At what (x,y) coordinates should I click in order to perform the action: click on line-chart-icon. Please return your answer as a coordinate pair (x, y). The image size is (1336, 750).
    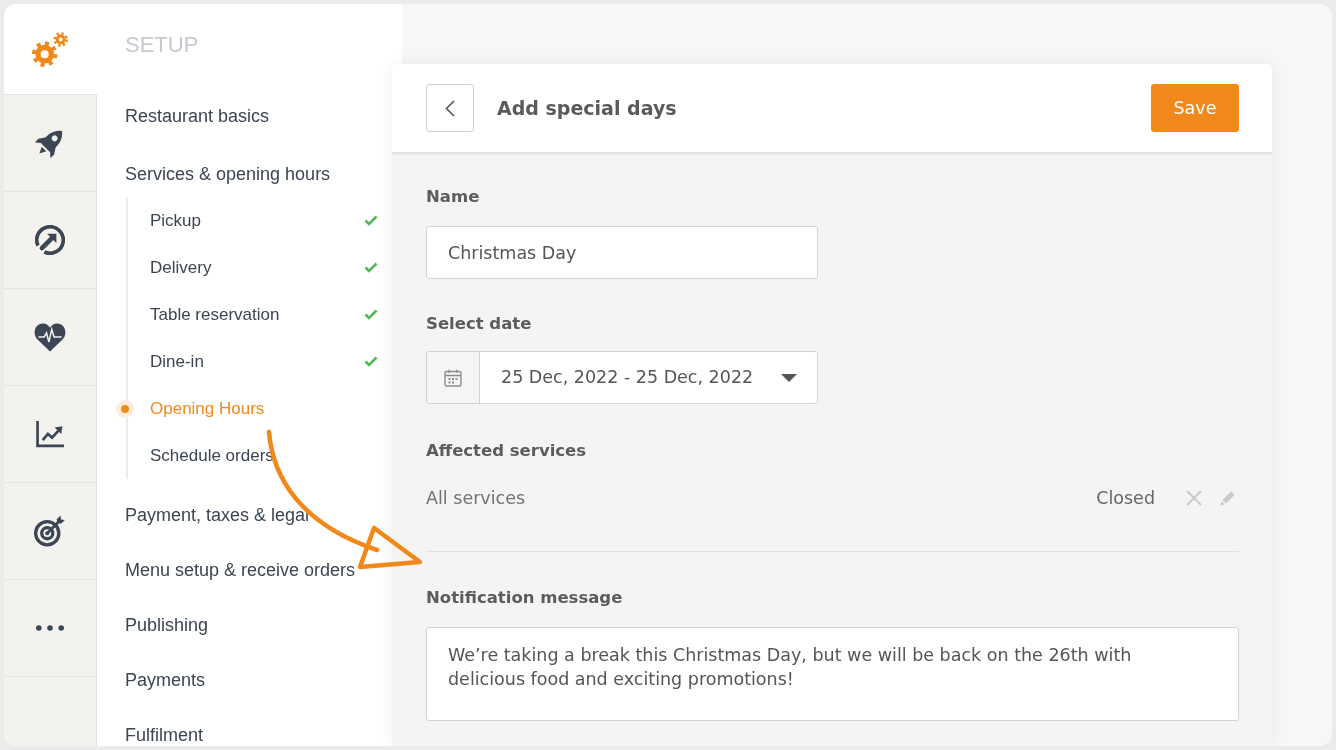
    Looking at the image, I should click on (50, 434).